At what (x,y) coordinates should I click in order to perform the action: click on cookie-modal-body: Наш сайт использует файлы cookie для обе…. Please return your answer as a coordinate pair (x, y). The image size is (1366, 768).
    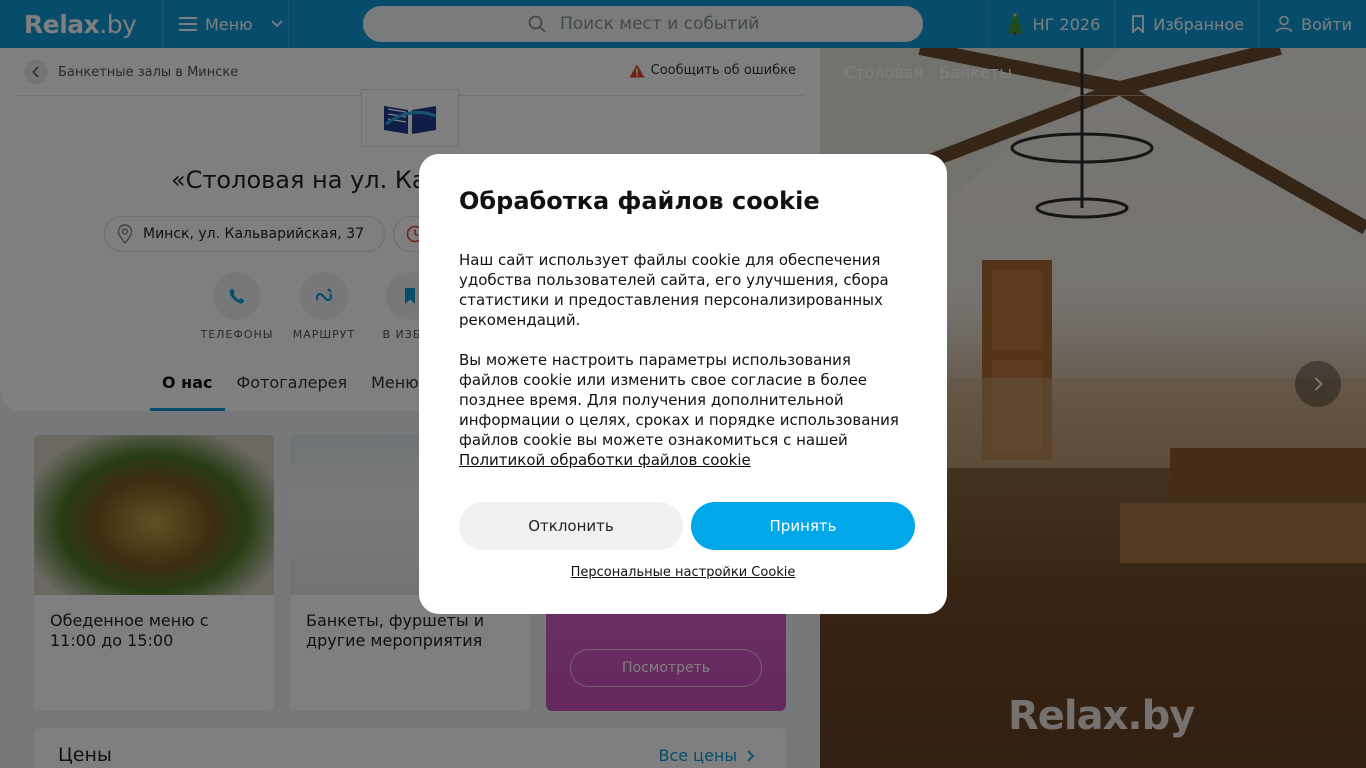
    Looking at the image, I should click on (684, 360).